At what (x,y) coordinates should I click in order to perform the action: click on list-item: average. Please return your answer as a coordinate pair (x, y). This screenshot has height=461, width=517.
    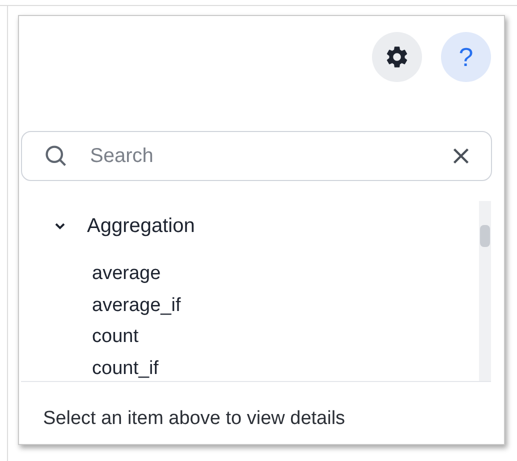
    Looking at the image, I should click on (126, 274).